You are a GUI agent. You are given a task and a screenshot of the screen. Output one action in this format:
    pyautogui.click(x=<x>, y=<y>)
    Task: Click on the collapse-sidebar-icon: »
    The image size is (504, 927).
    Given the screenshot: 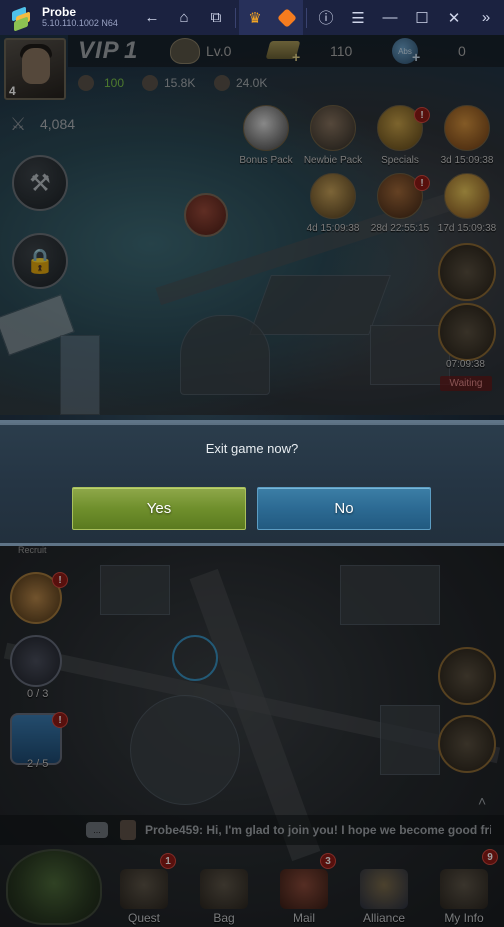 What is the action you would take?
    pyautogui.click(x=486, y=17)
    